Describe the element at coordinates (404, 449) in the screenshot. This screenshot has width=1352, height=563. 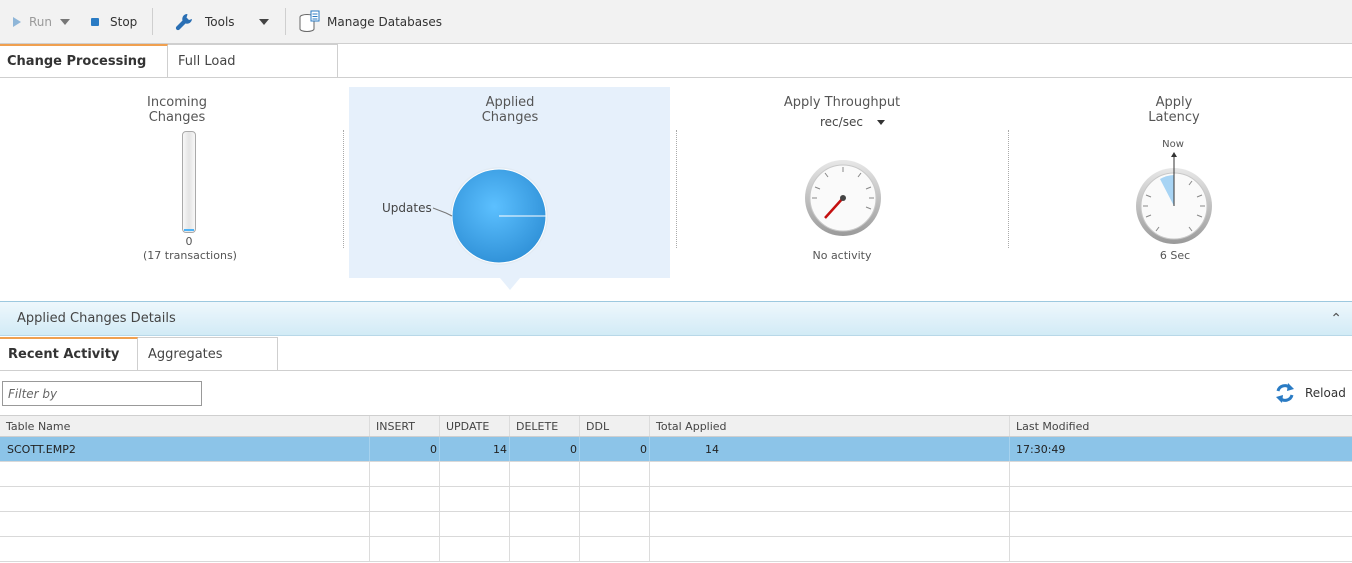
I see `cell-insert: 0` at that location.